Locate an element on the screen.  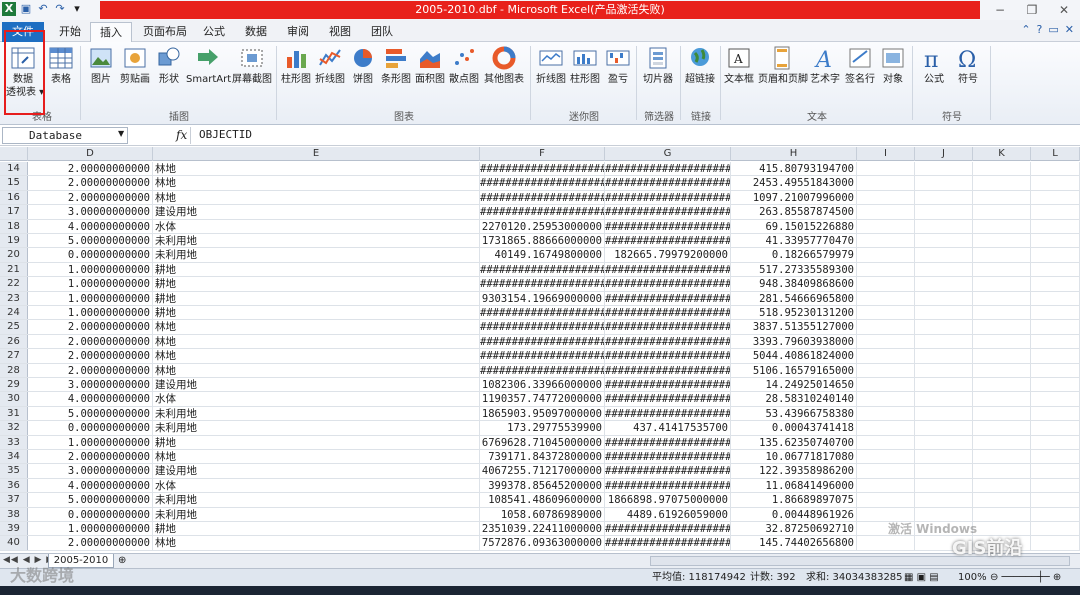
row-header: 21 is located at coordinates (14, 269).